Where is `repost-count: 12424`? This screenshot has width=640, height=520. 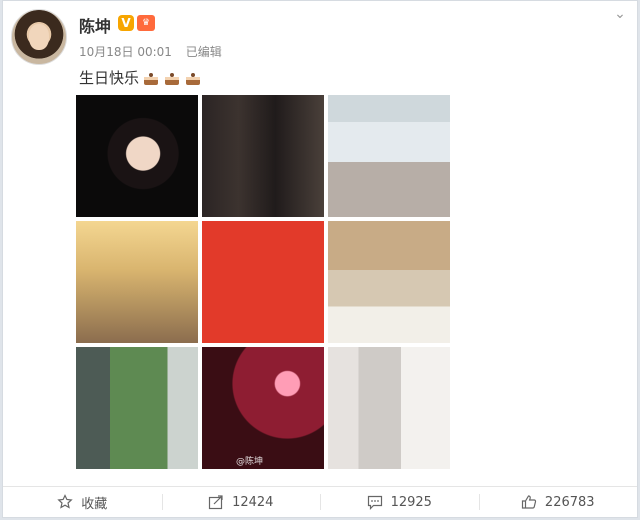 repost-count: 12424 is located at coordinates (253, 502).